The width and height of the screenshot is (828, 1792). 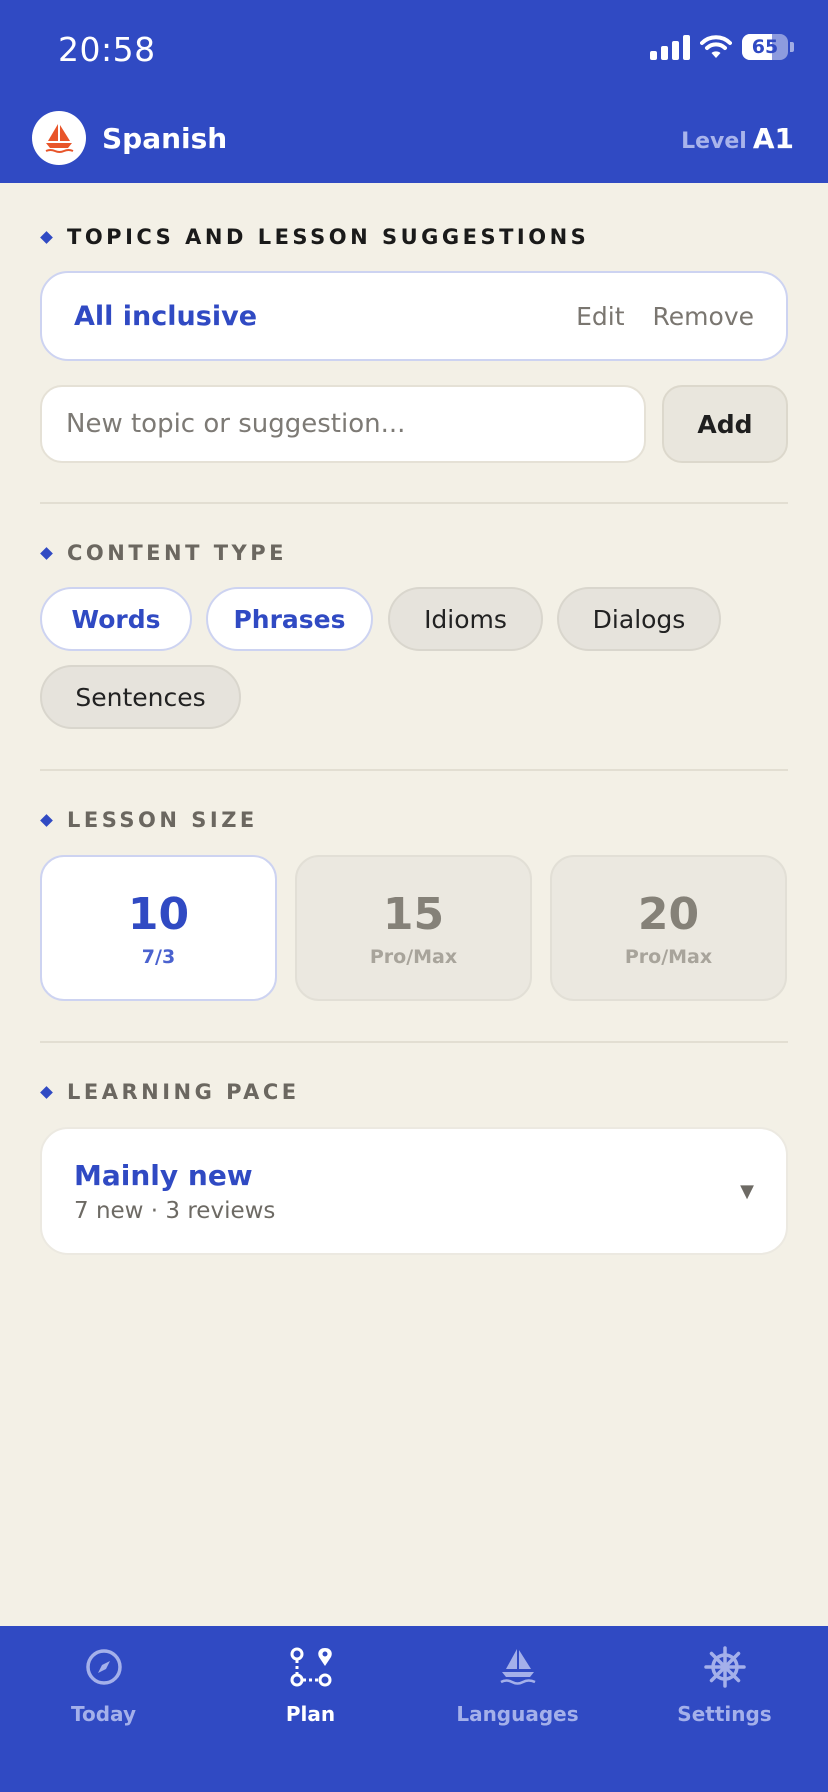 I want to click on wifi-icon, so click(x=716, y=46).